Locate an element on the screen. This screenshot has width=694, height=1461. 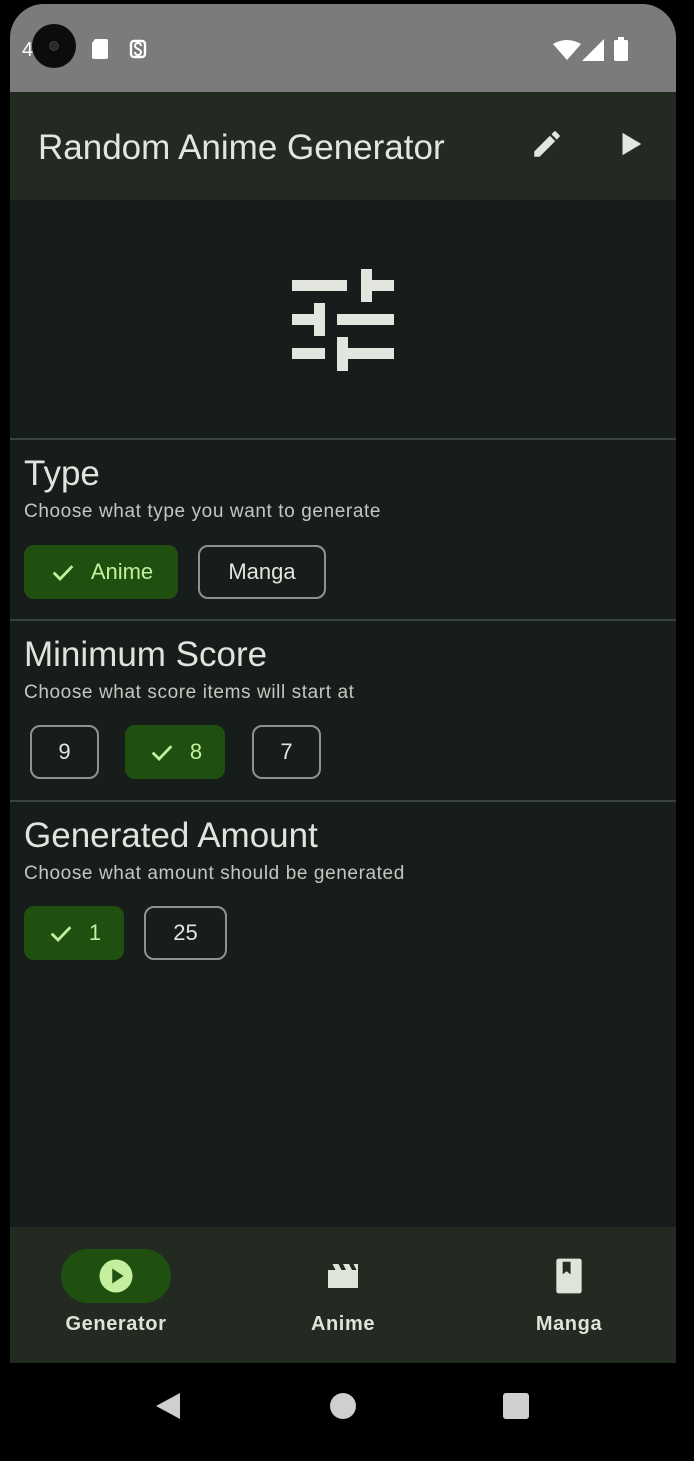
type-title: Type is located at coordinates (62, 473).